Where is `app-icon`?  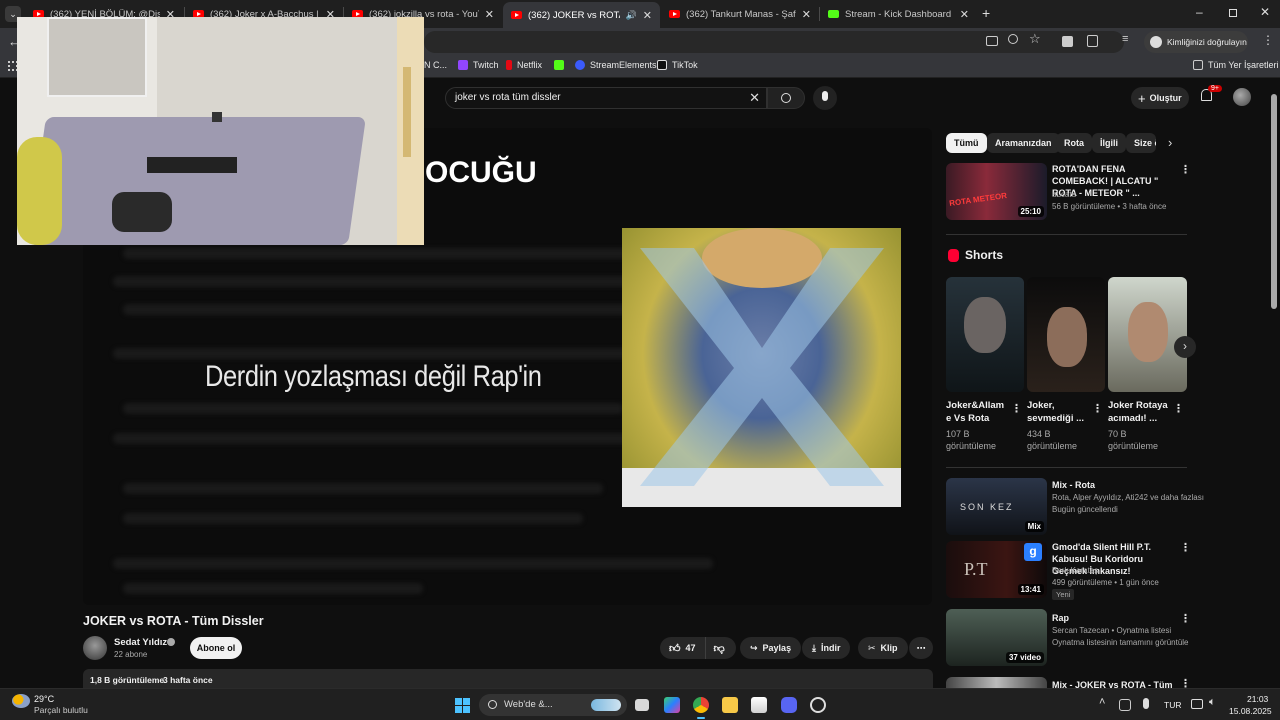
app-icon is located at coordinates (818, 705).